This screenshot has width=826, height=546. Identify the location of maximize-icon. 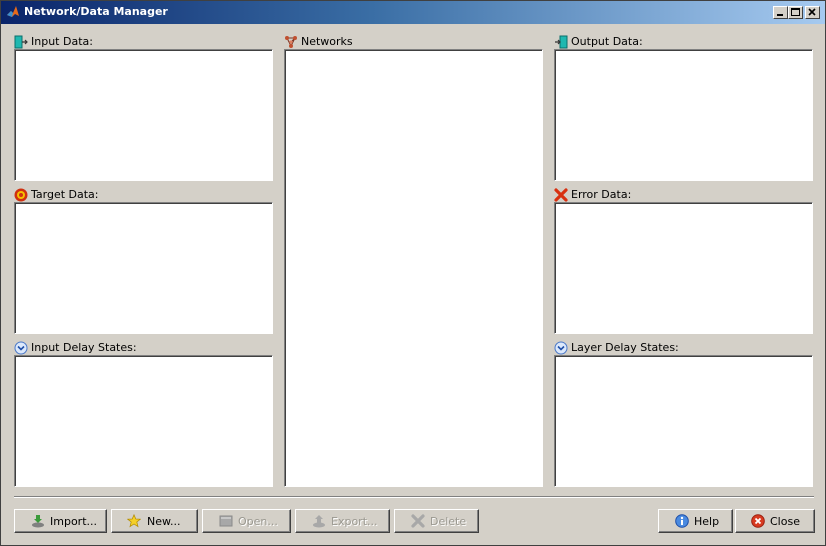
(795, 12).